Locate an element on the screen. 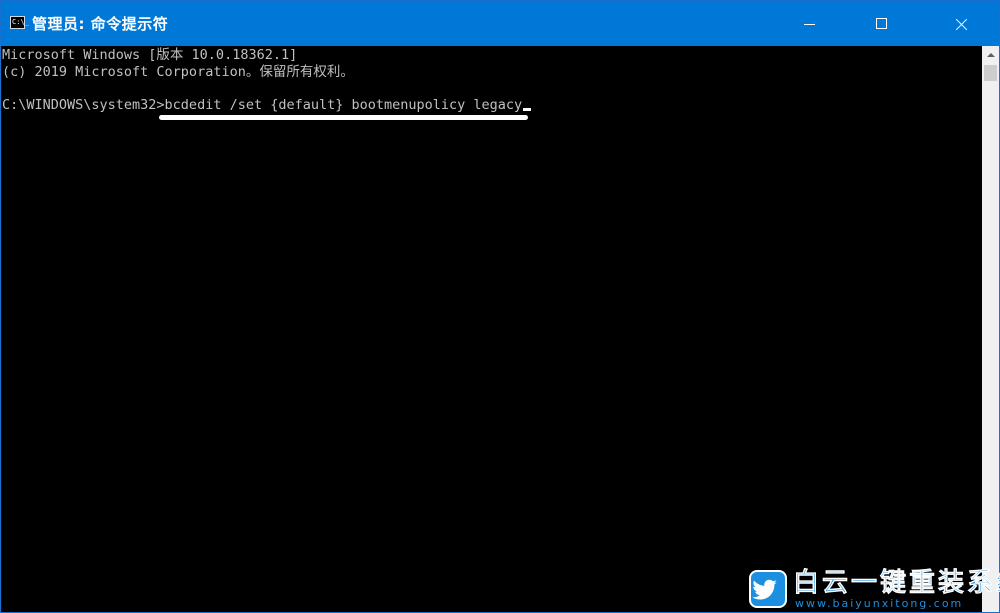 This screenshot has height=613, width=1000. watermark: 白云一键重装系统 www.baiyunxitong.com is located at coordinates (874, 589).